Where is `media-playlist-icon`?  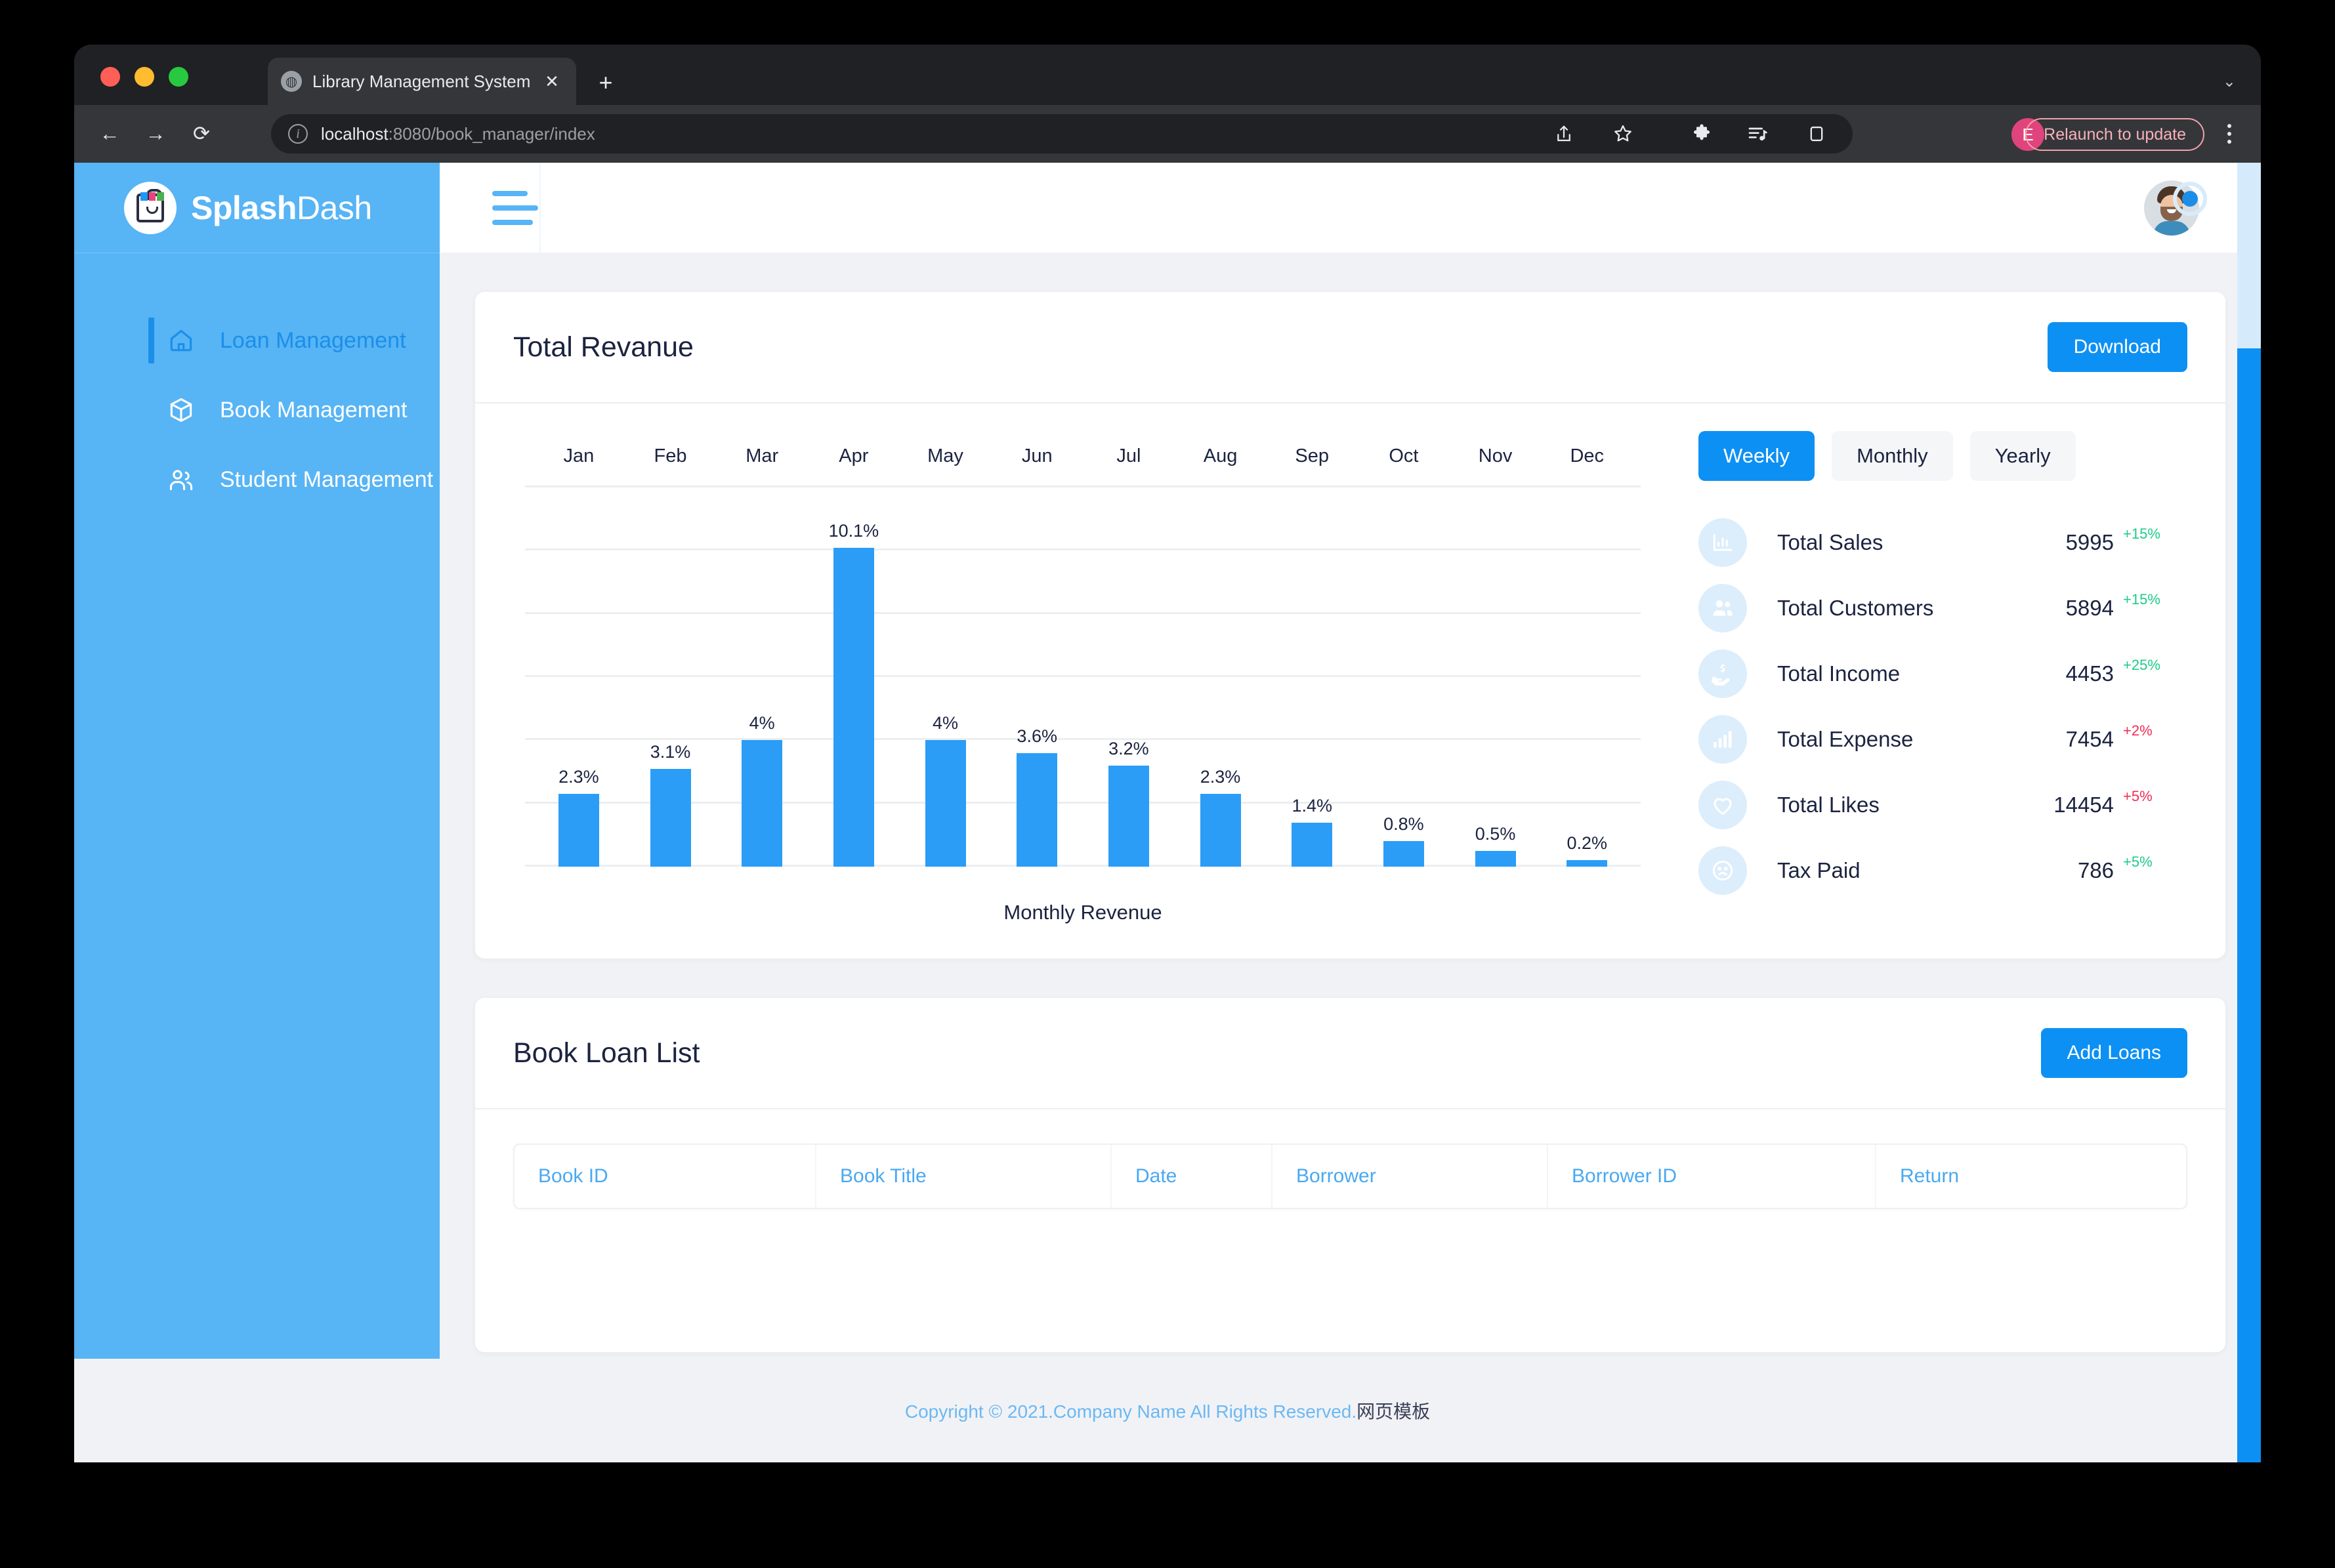 media-playlist-icon is located at coordinates (1757, 133).